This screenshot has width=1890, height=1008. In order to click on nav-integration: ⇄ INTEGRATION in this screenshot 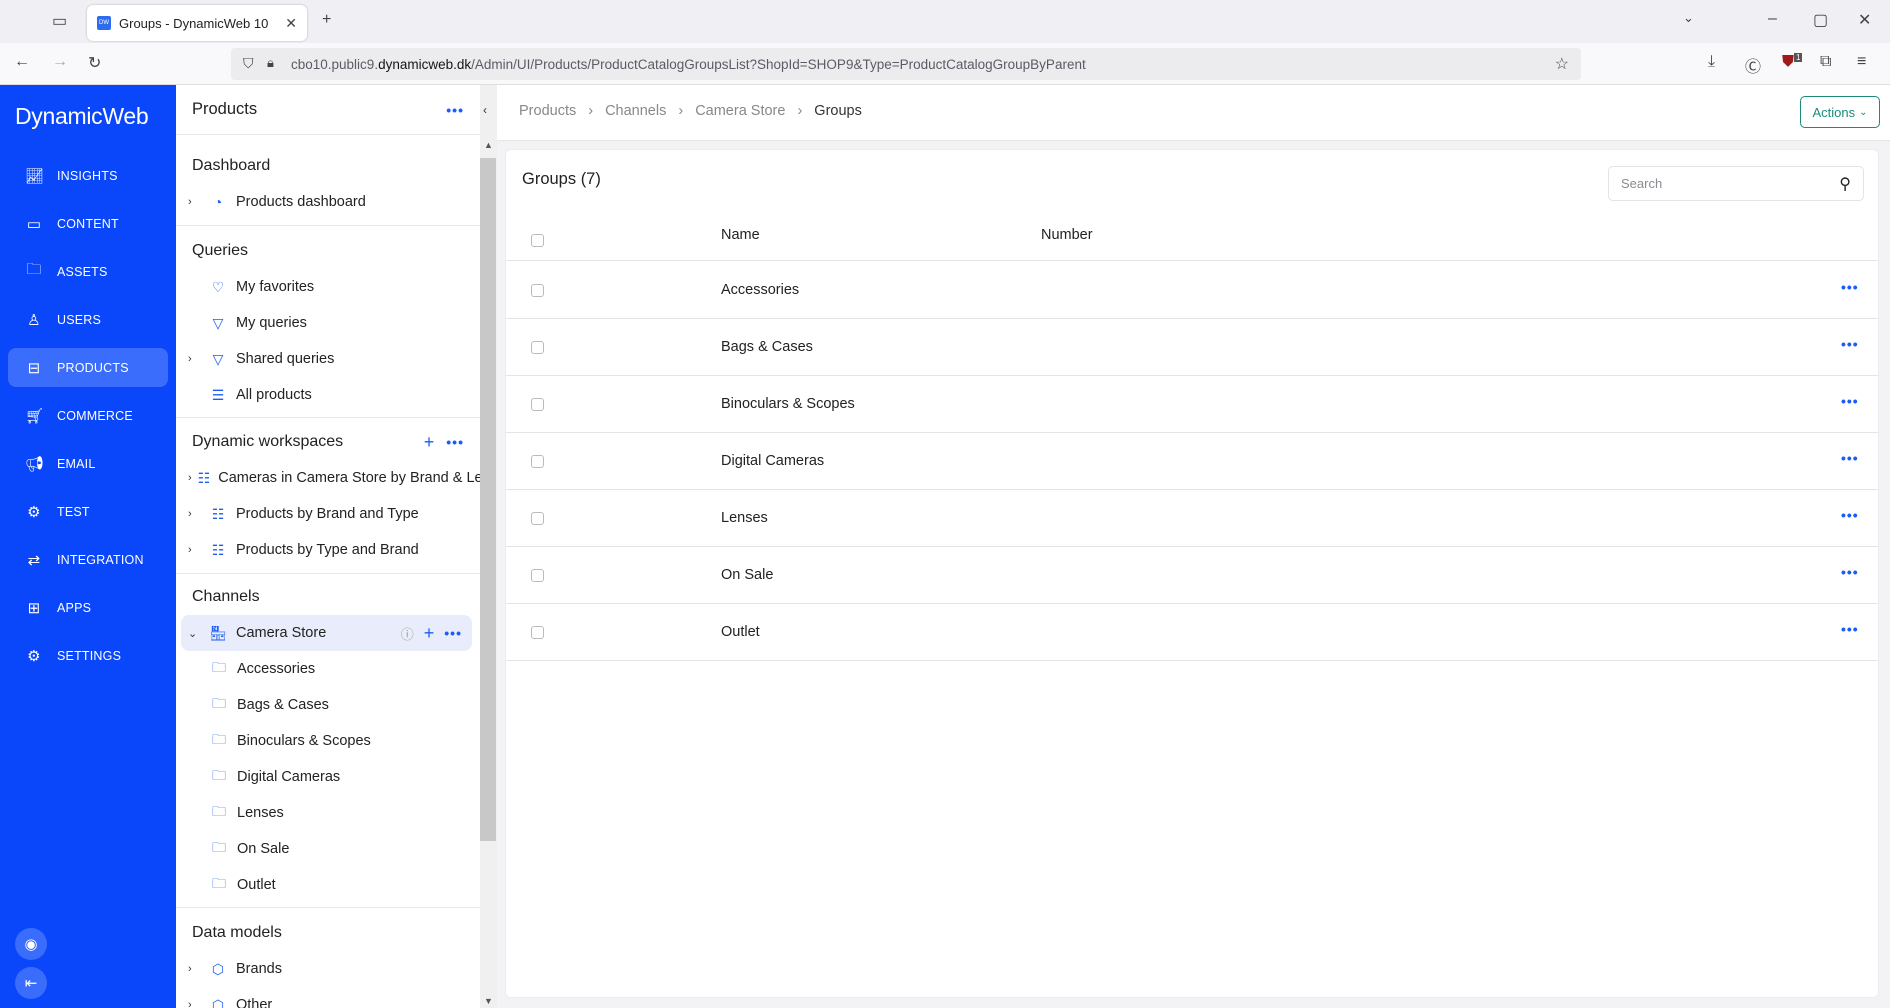, I will do `click(88, 559)`.